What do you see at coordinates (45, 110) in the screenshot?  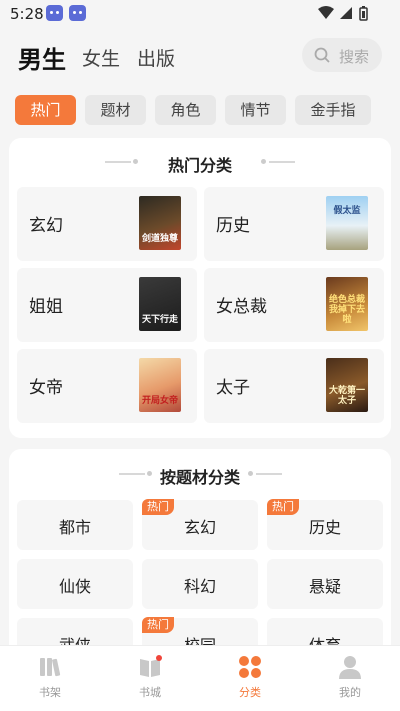 I see `filter-hot: 热门` at bounding box center [45, 110].